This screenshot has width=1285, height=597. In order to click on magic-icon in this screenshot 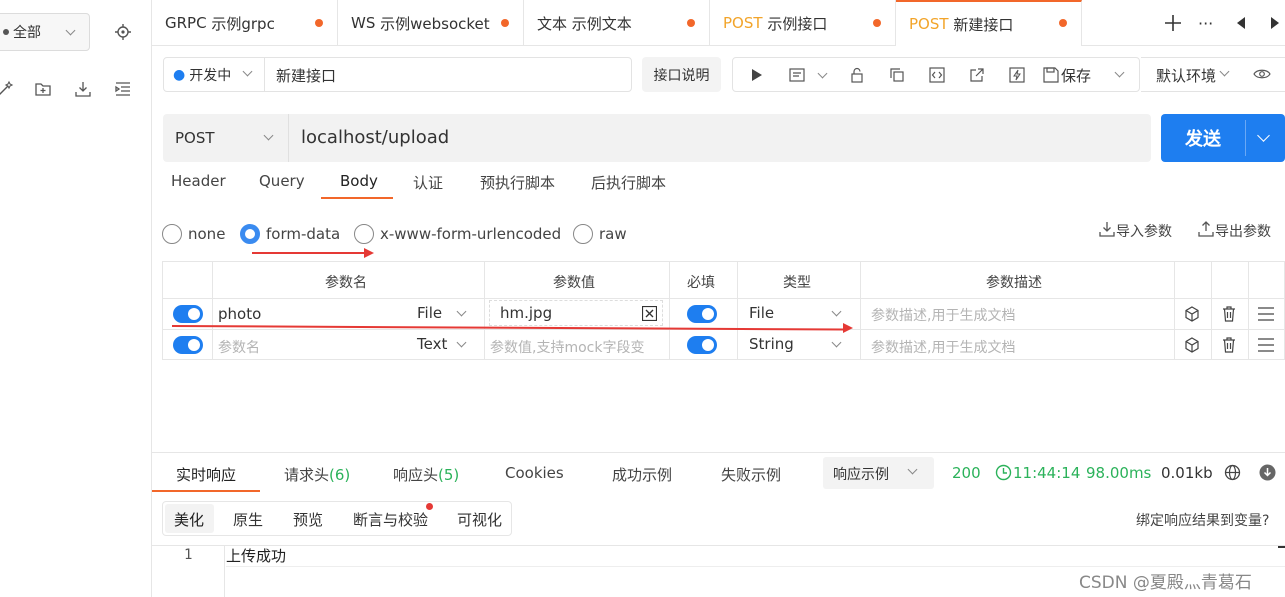, I will do `click(7, 89)`.